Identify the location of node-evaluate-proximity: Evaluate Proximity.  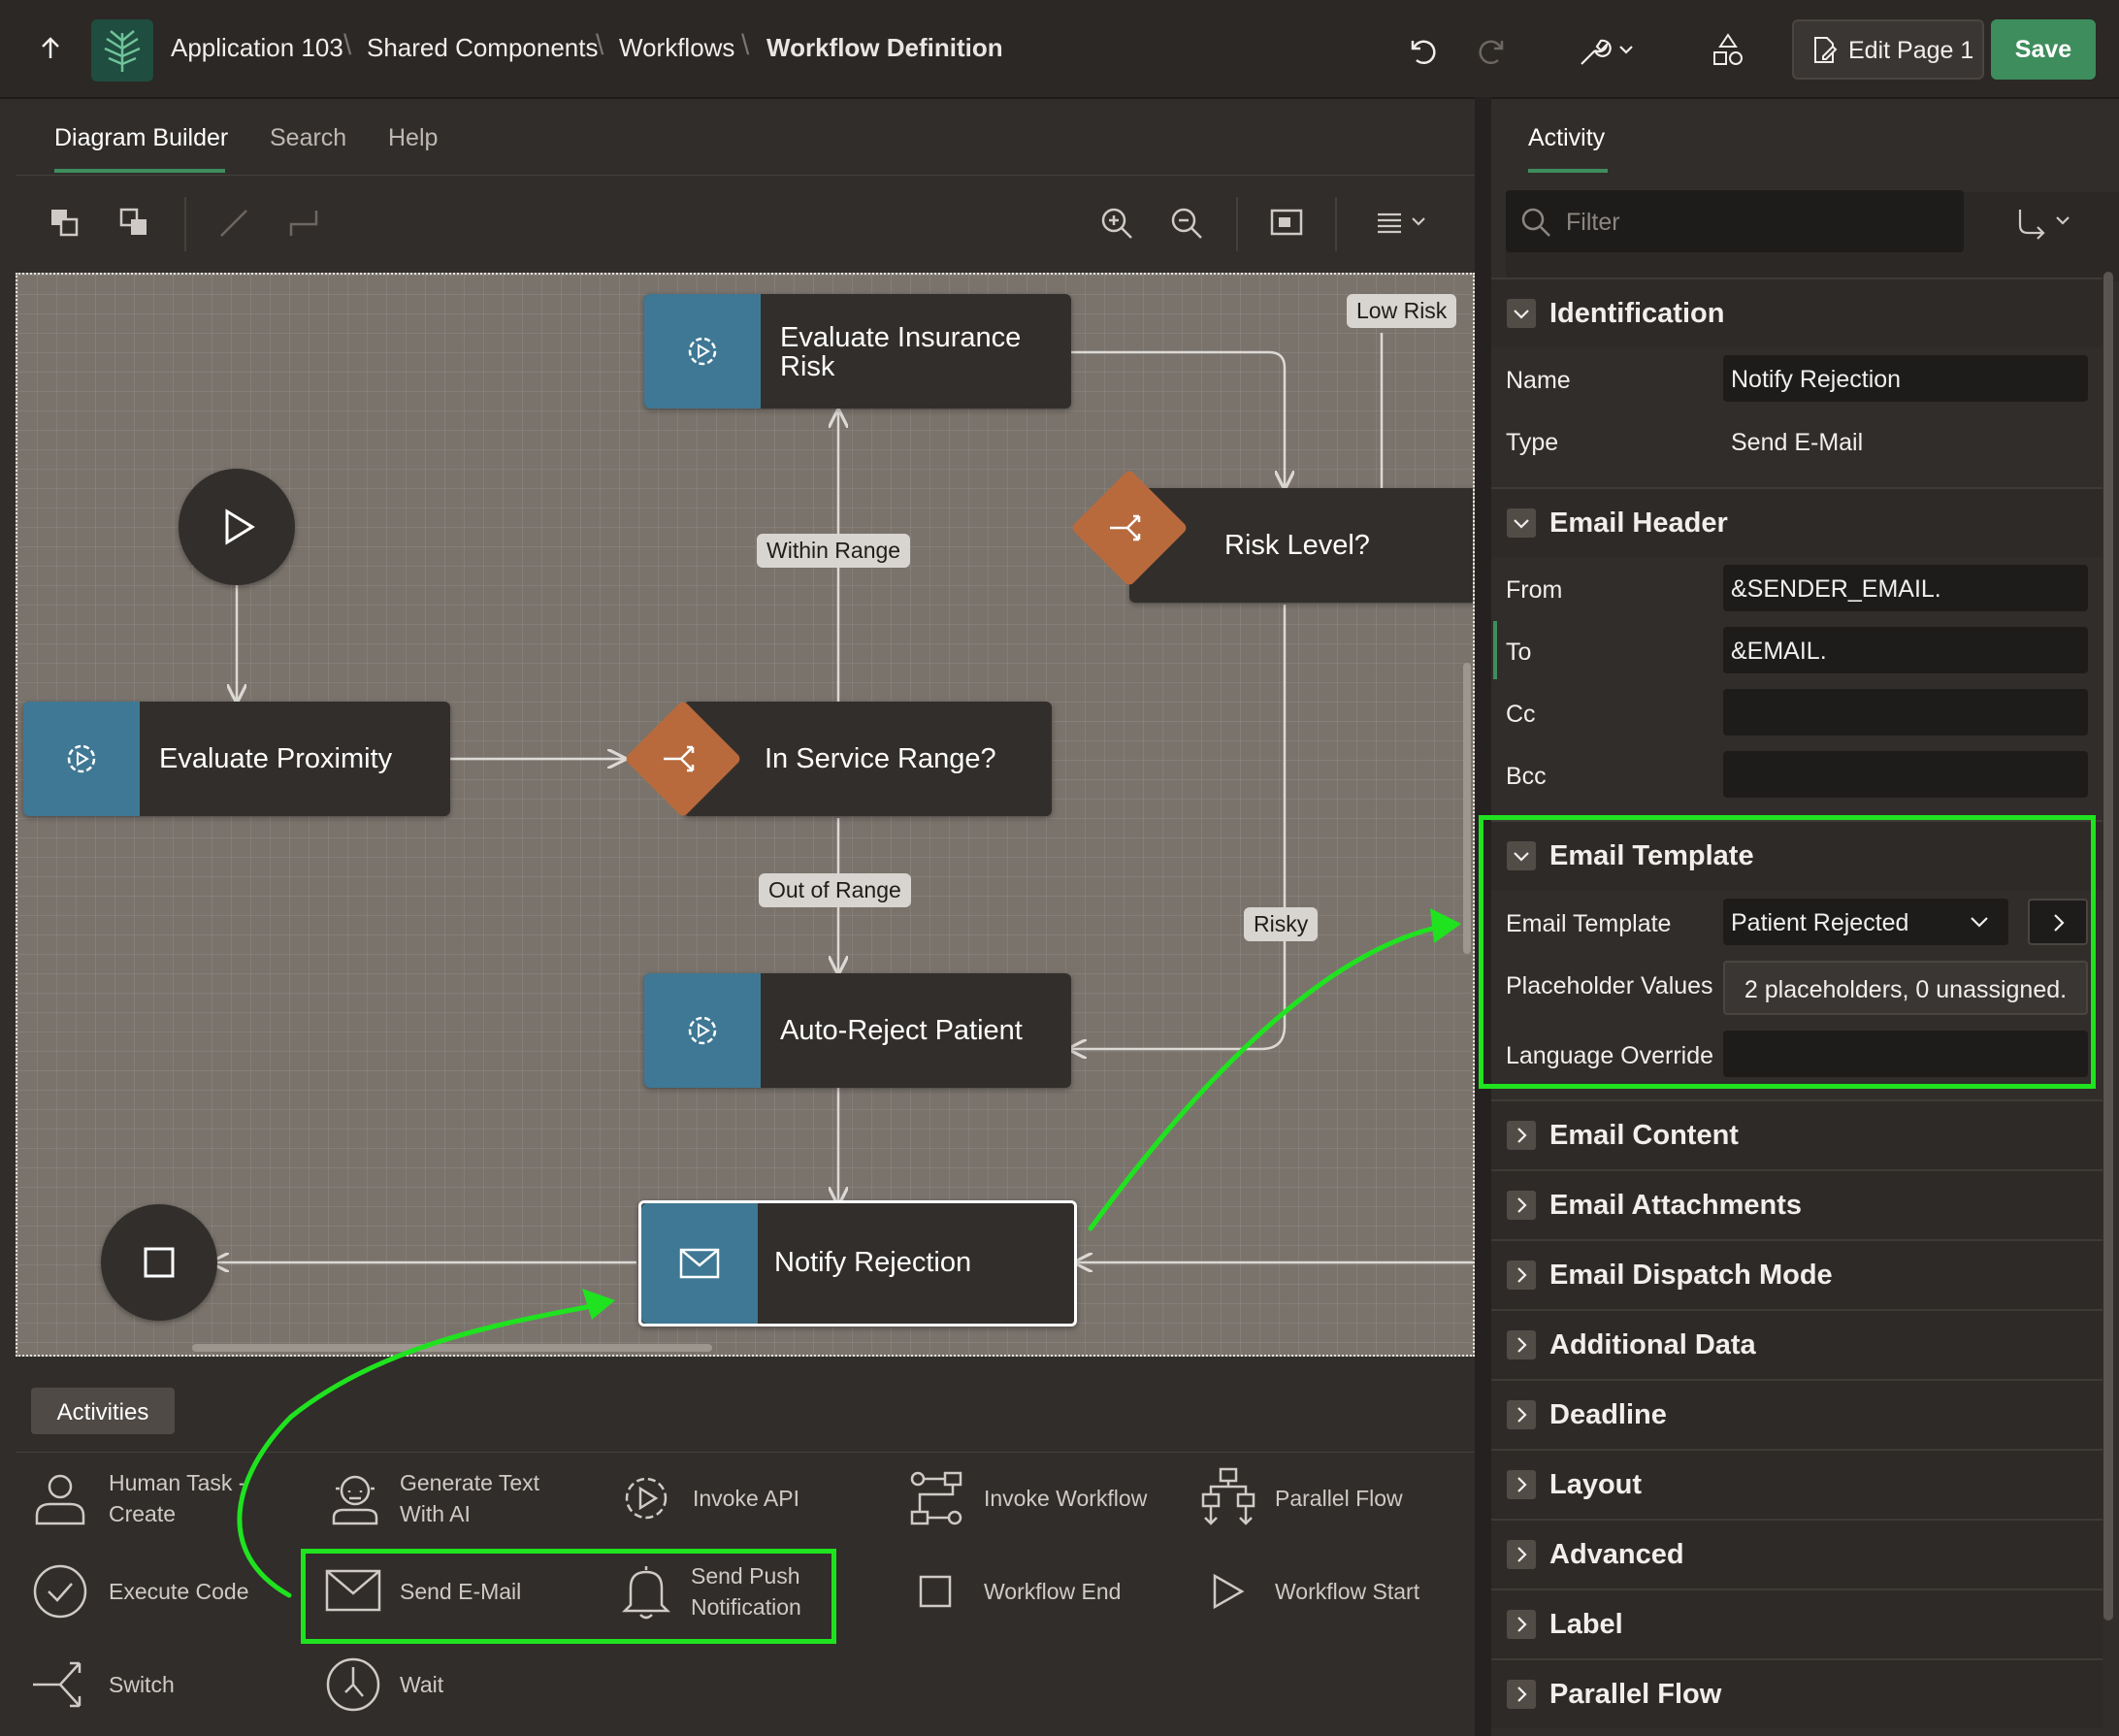
(237, 759).